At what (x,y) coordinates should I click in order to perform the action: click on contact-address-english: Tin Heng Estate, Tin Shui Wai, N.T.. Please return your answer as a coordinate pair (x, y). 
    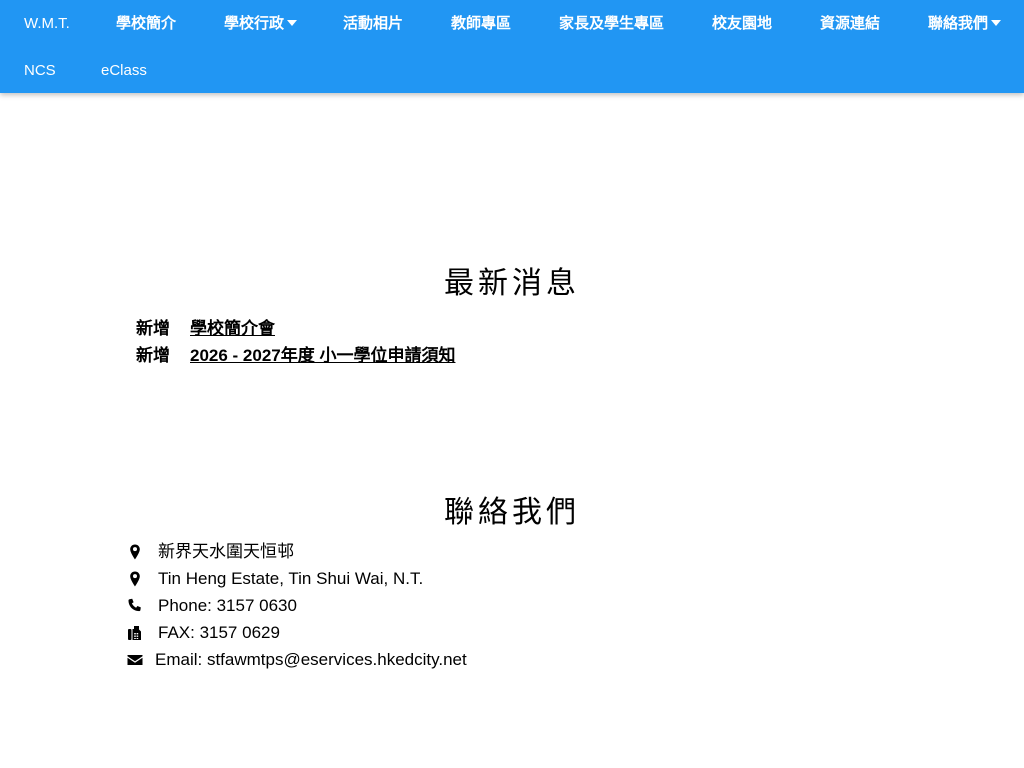
    Looking at the image, I should click on (274, 579).